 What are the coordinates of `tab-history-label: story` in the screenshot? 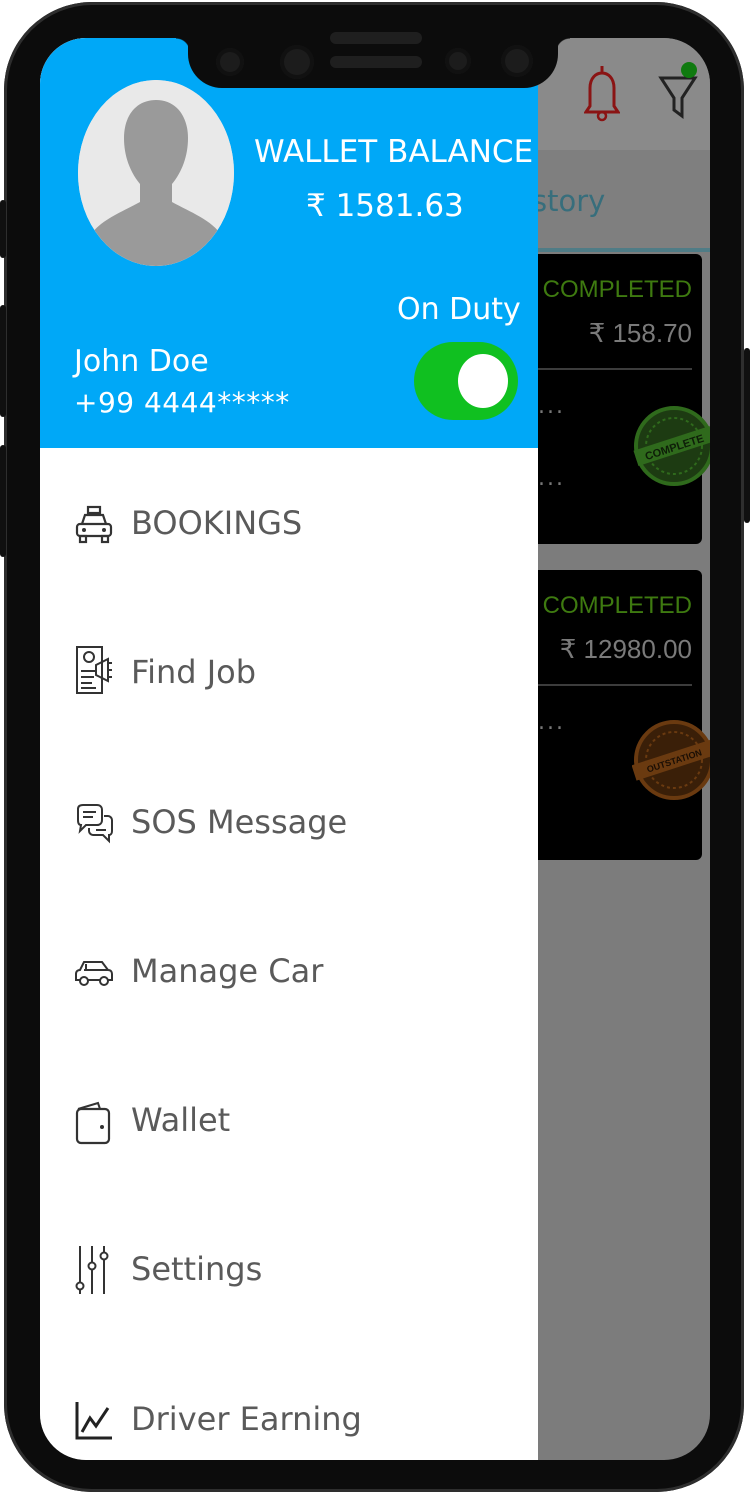 It's located at (568, 201).